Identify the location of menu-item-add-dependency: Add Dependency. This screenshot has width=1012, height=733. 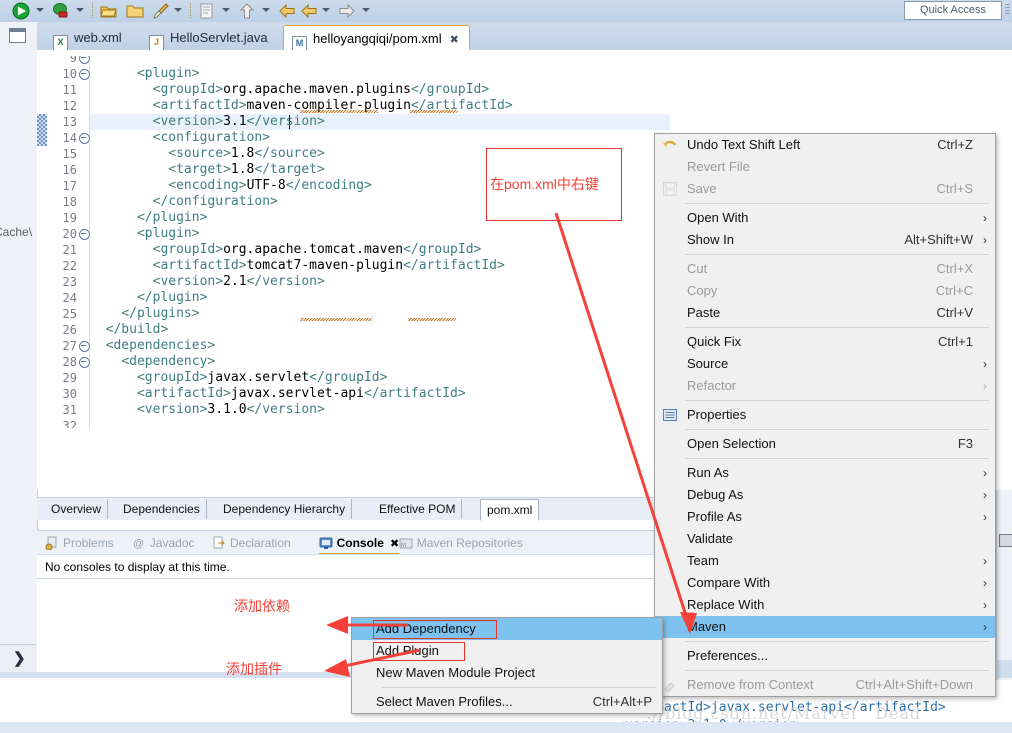
(507, 629).